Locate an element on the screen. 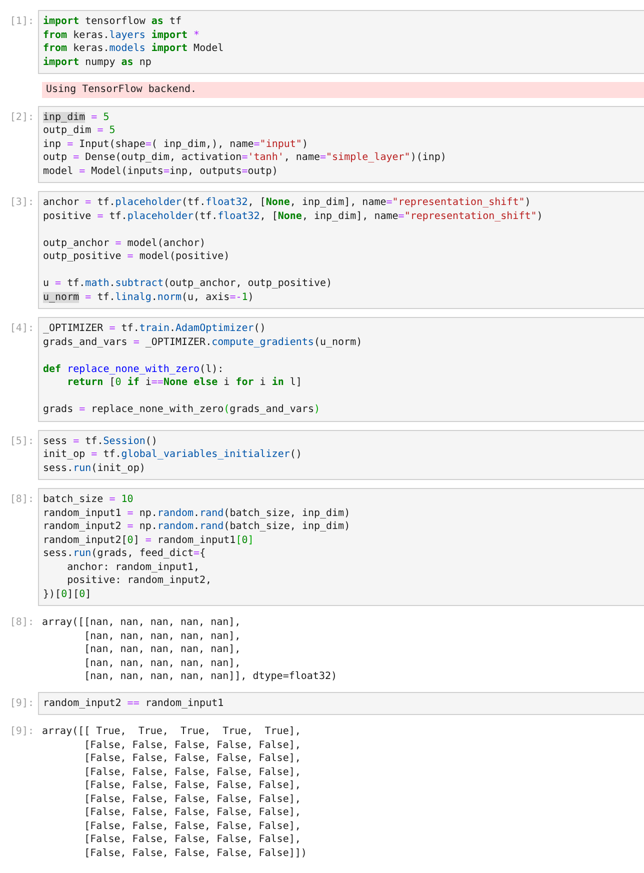  code-line: model = Model(inputs=inp, outputs=outp) is located at coordinates (160, 171).